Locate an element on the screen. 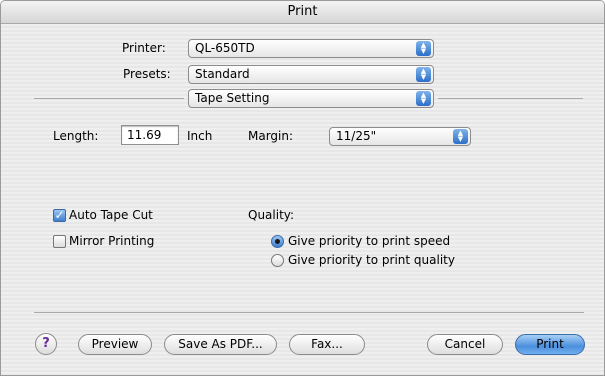 The image size is (605, 376). mirror-printing-checkbox is located at coordinates (59, 241).